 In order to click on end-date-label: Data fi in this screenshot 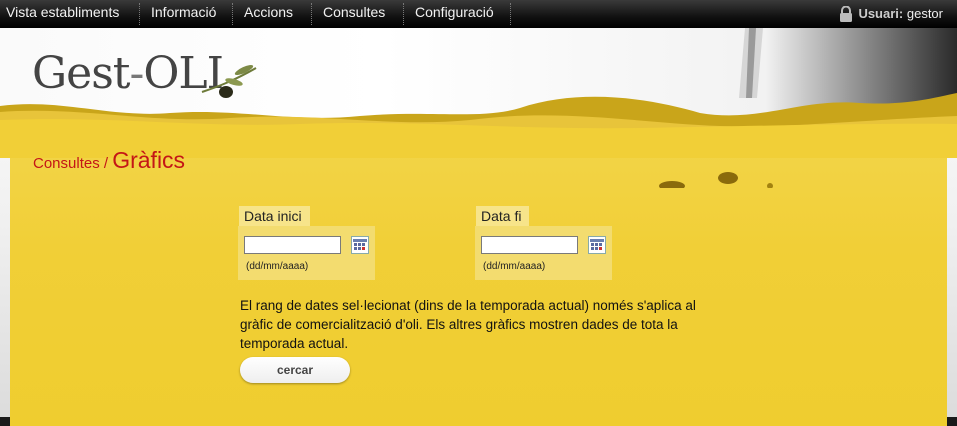, I will do `click(503, 216)`.